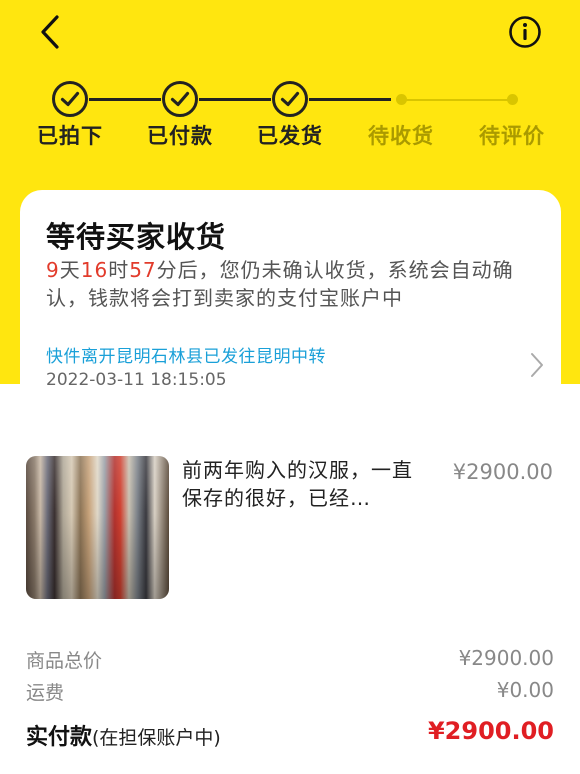 This screenshot has height=774, width=580. Describe the element at coordinates (97, 527) in the screenshot. I see `product-thumbnail` at that location.